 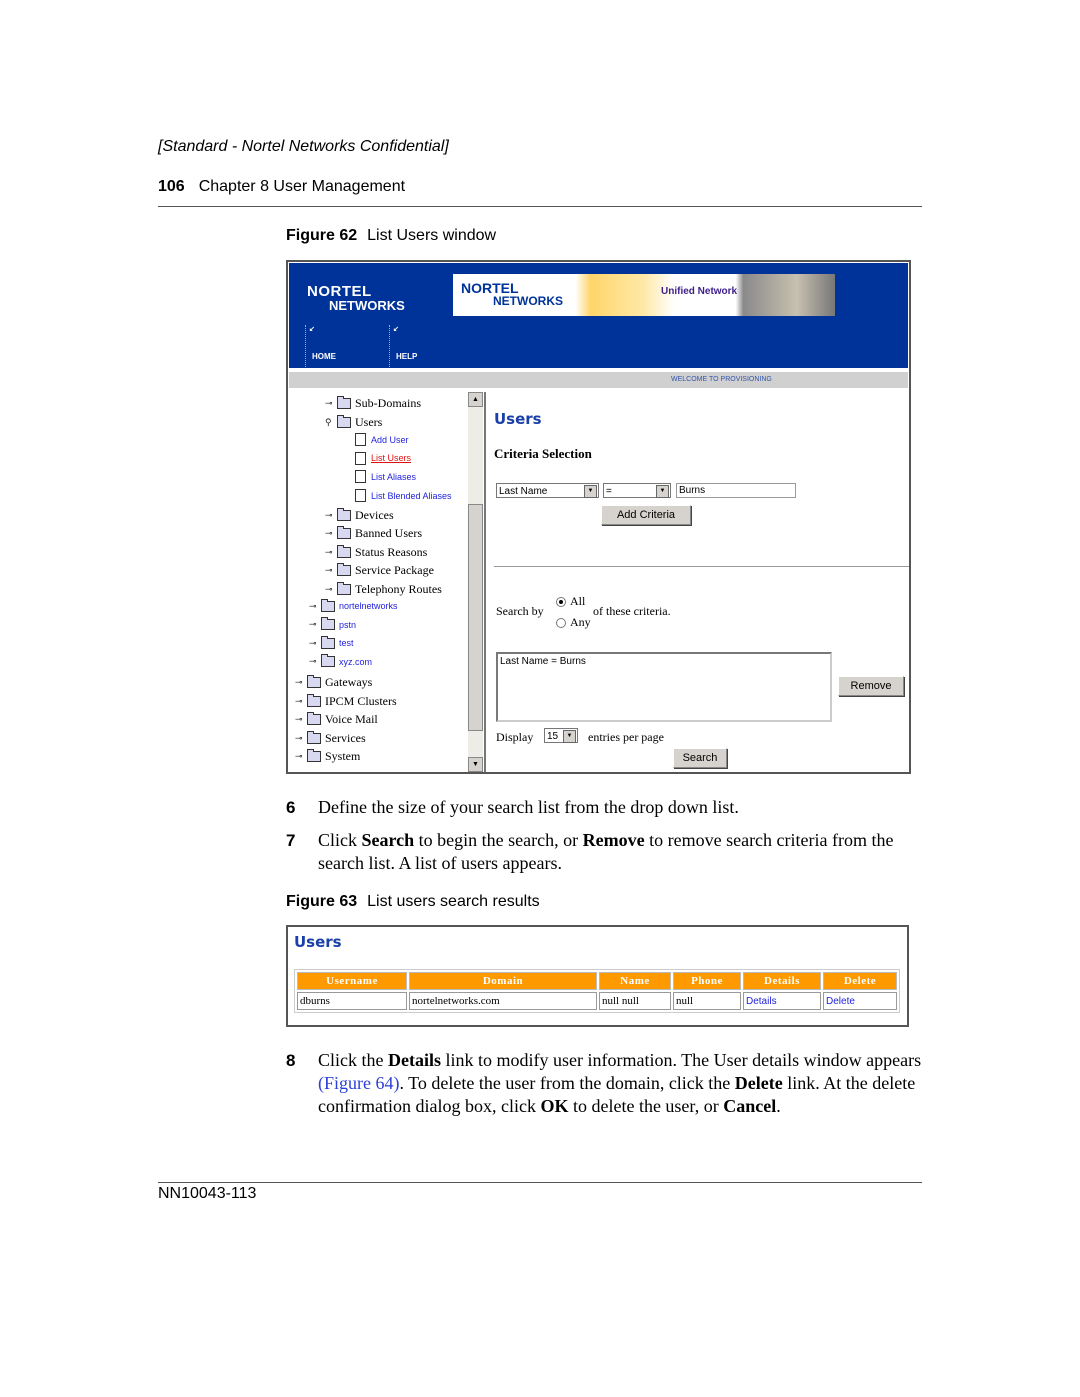 I want to click on tree-item-label: Telephony Routes, so click(x=398, y=589).